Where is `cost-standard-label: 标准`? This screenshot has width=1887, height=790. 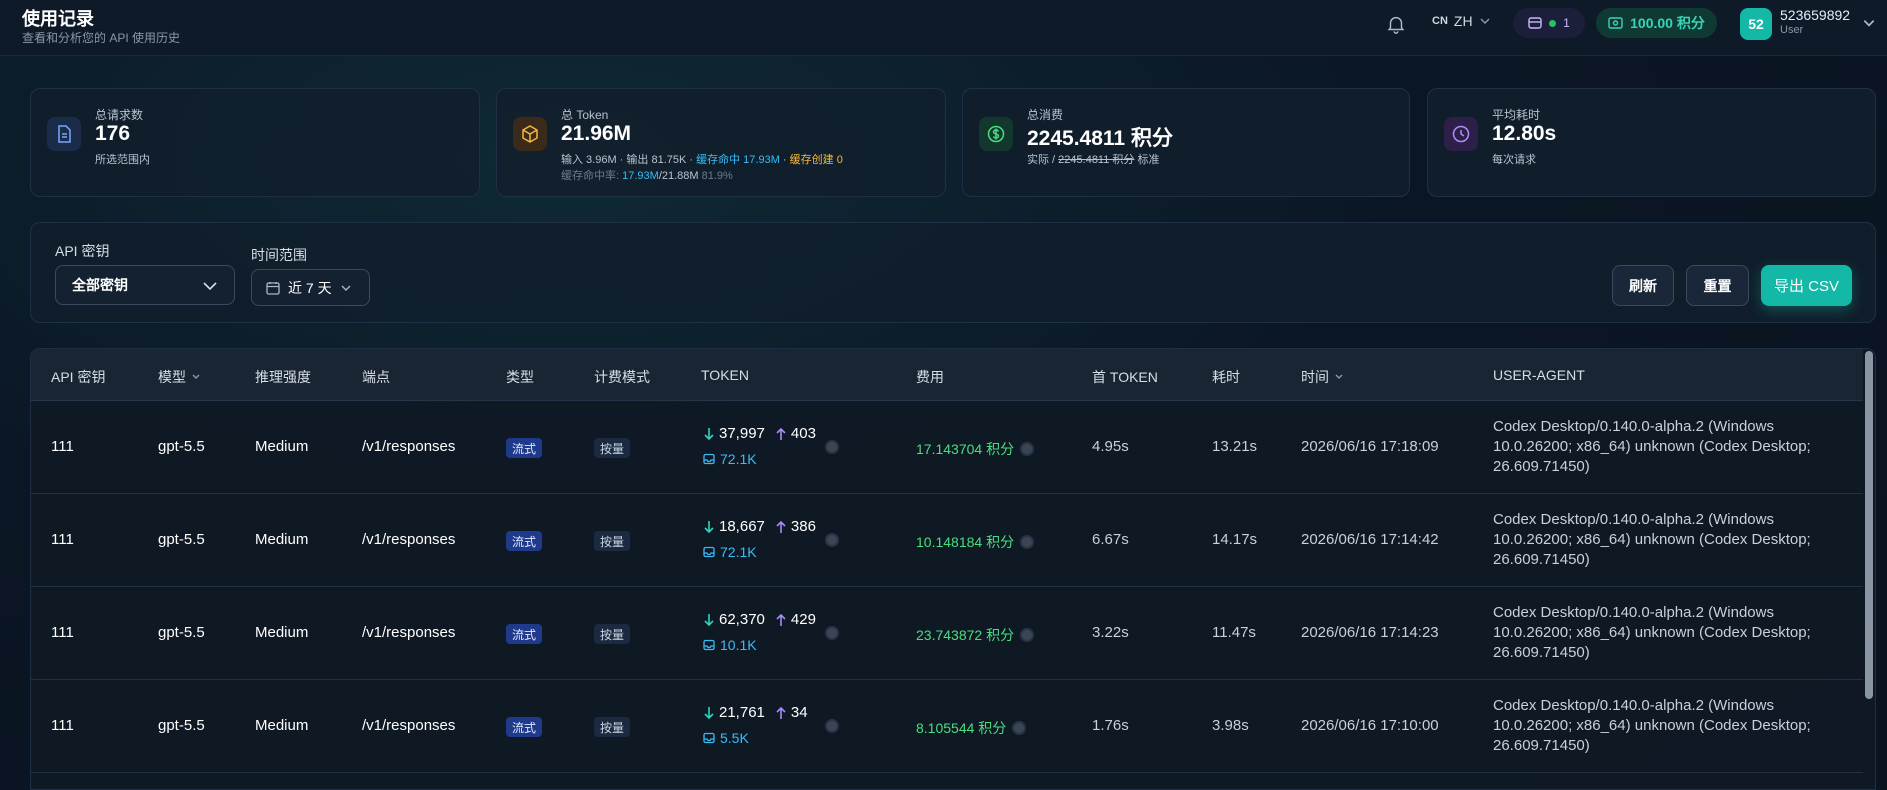
cost-standard-label: 标准 is located at coordinates (1147, 160).